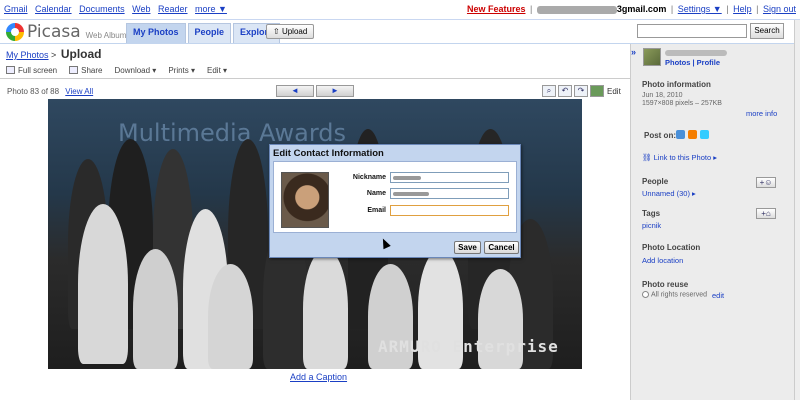  Describe the element at coordinates (328, 153) in the screenshot. I see `dialog-title: Edit Contact Information` at that location.